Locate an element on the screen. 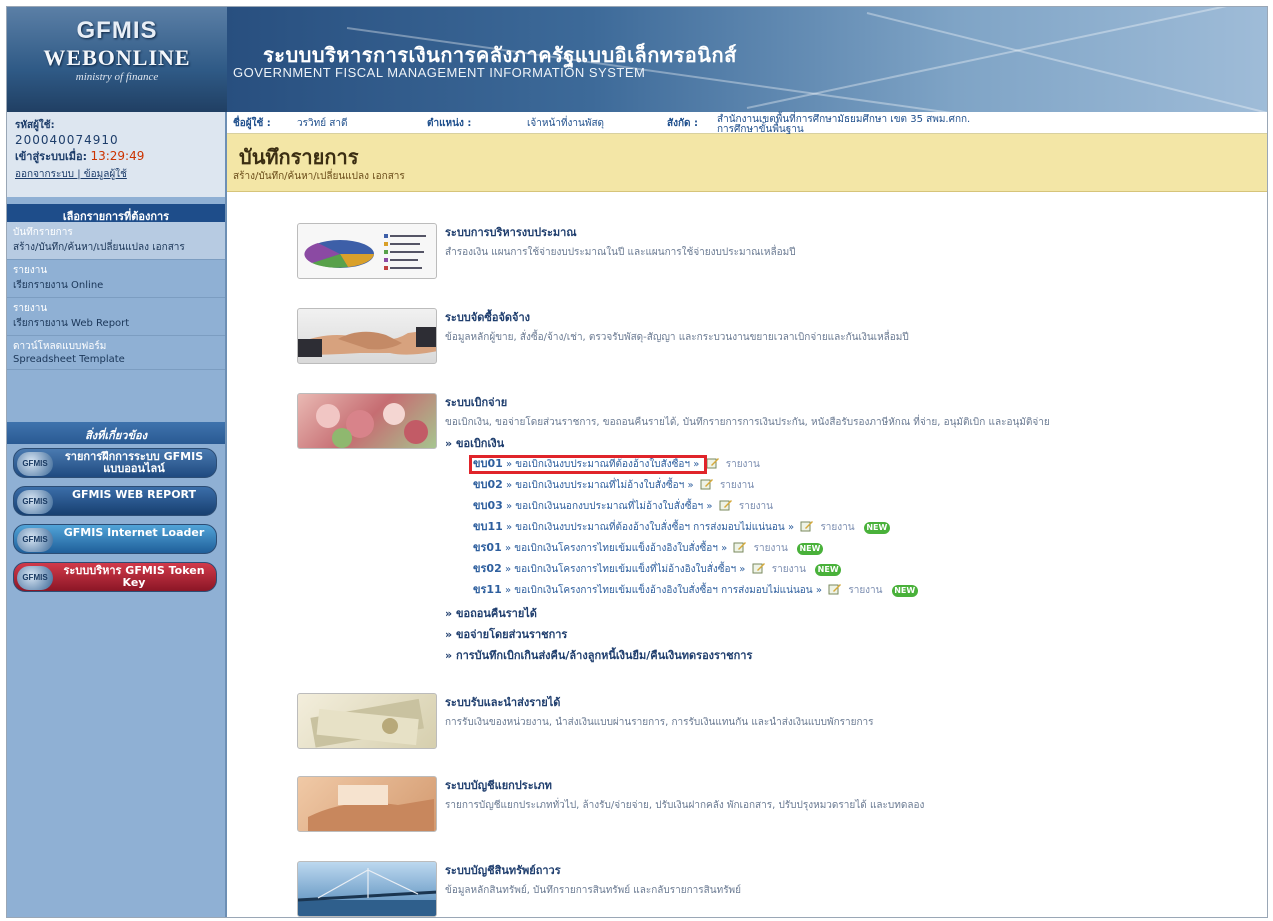 This screenshot has height=921, width=1273. login-time-label: เข้าสู่ระบบเมื่อ: is located at coordinates (51, 156).